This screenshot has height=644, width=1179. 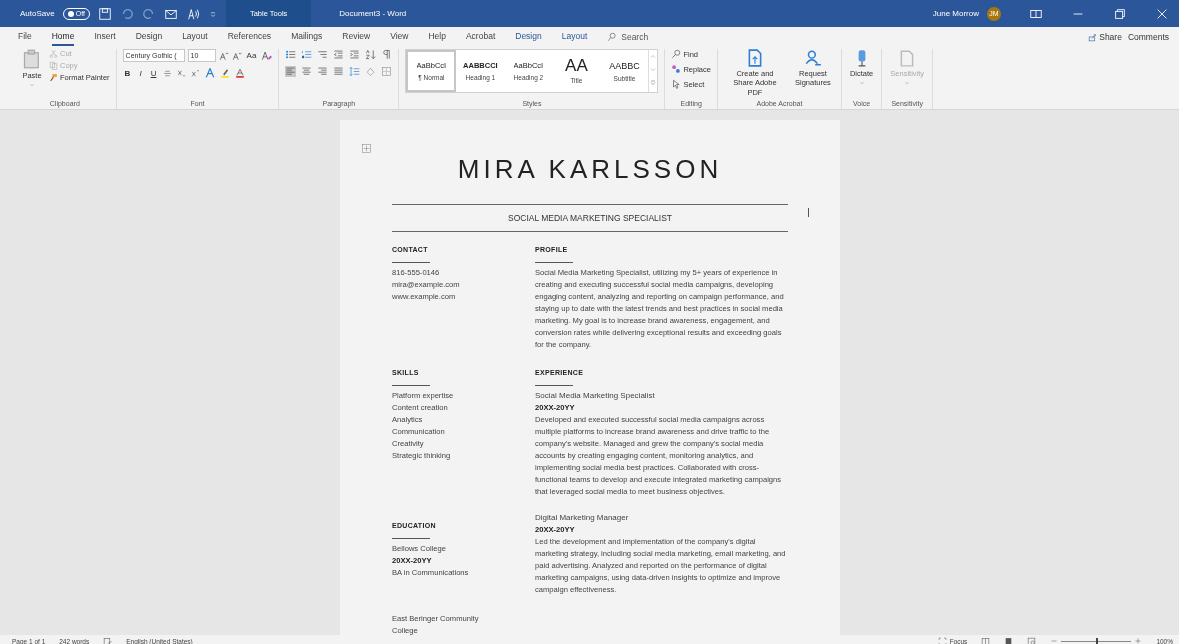 What do you see at coordinates (153, 73) in the screenshot?
I see `underline-button: U` at bounding box center [153, 73].